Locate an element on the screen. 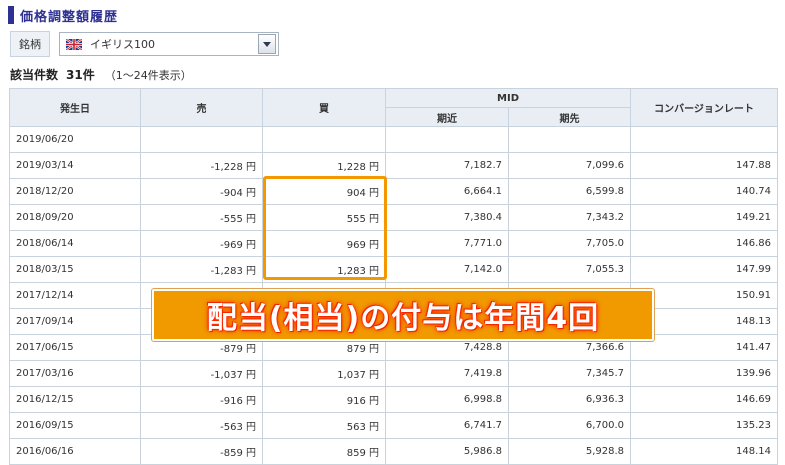 The width and height of the screenshot is (785, 465). cell-date: 2019/03/14 is located at coordinates (75, 165).